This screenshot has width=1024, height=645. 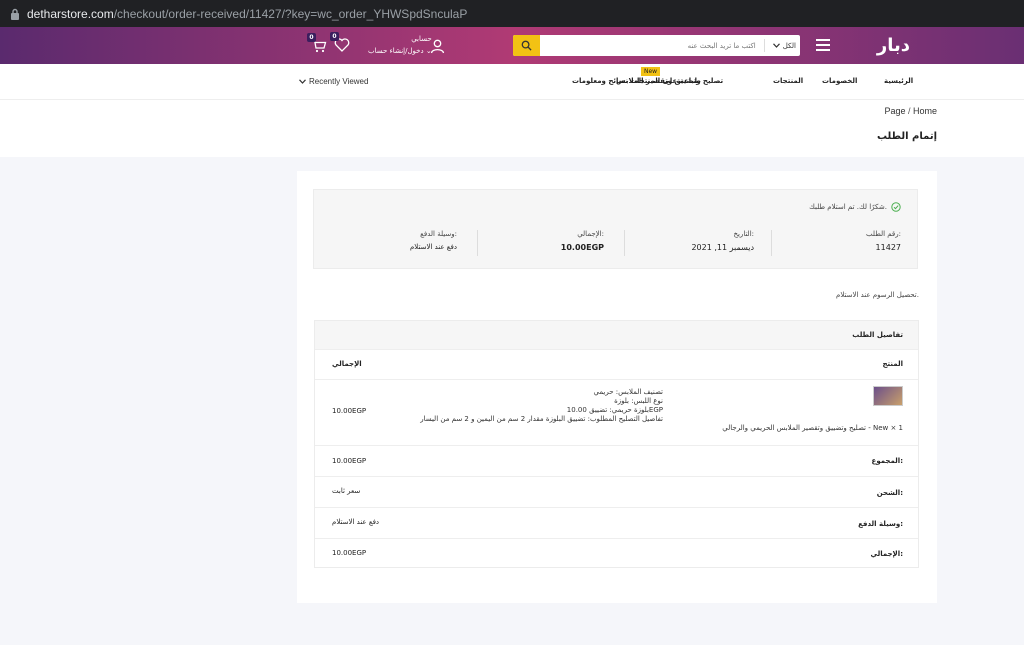 I want to click on cart-count-badge: 0, so click(x=311, y=37).